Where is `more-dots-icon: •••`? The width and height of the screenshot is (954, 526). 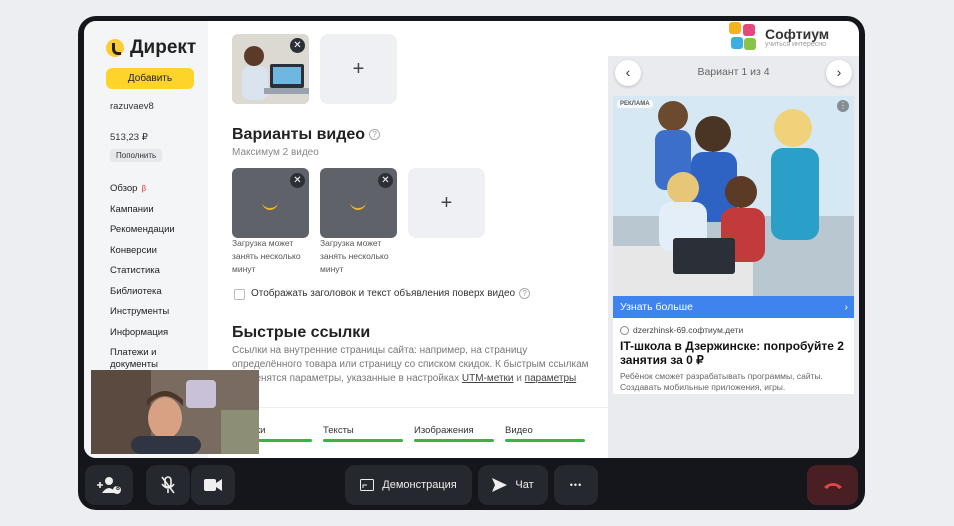 more-dots-icon: ••• is located at coordinates (576, 485).